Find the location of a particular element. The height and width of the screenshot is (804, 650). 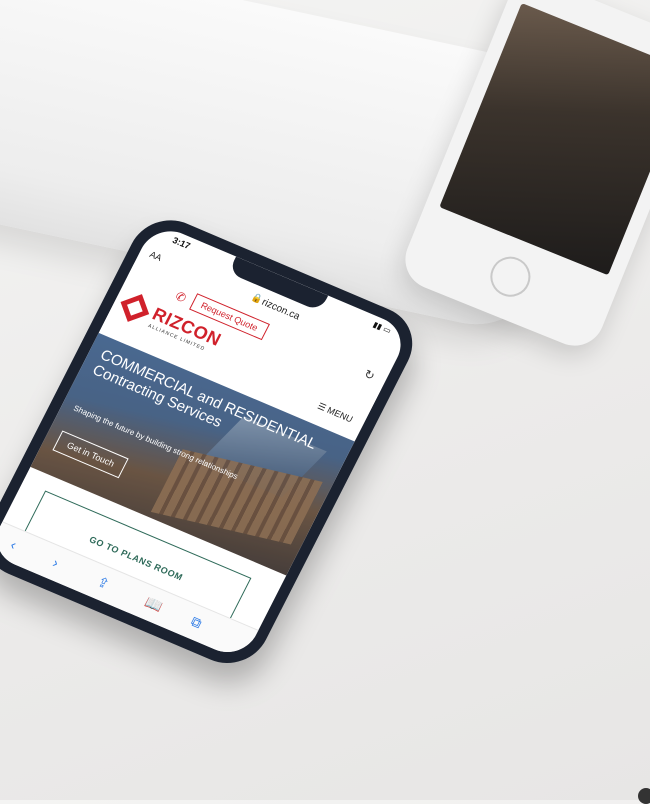

logo-mark-icon is located at coordinates (135, 308).